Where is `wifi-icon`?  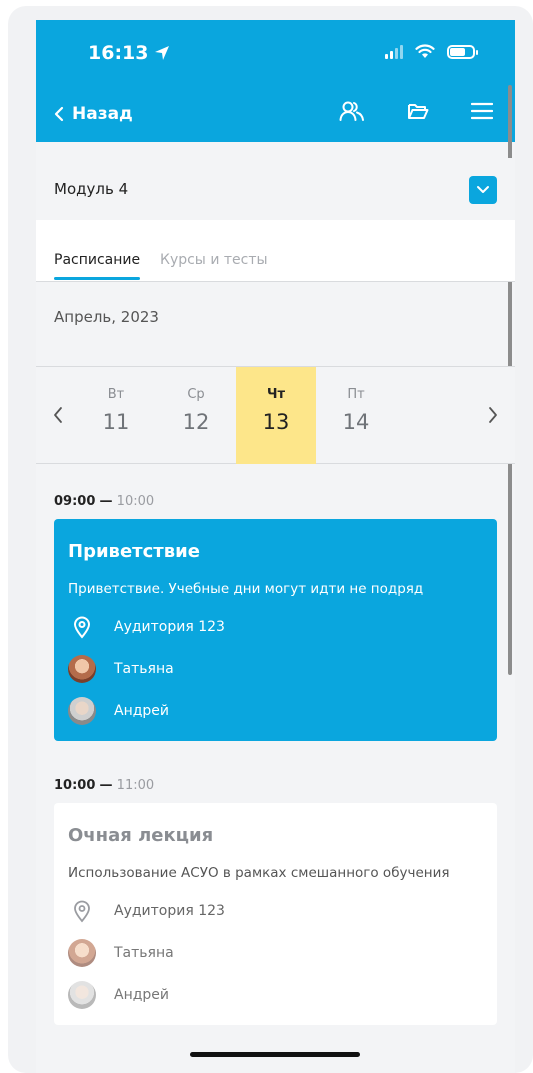
wifi-icon is located at coordinates (425, 51).